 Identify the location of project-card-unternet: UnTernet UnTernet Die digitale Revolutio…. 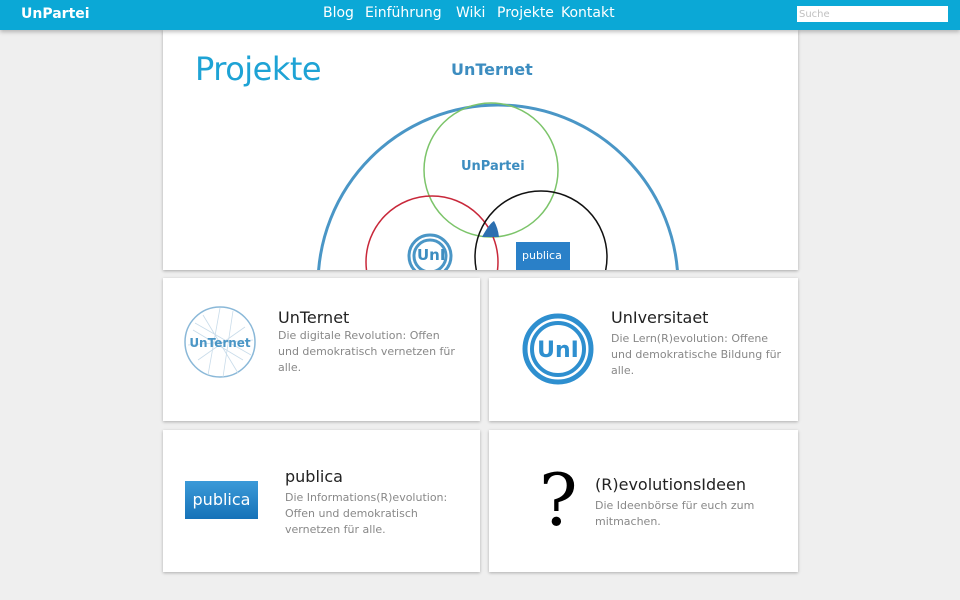
(321, 349).